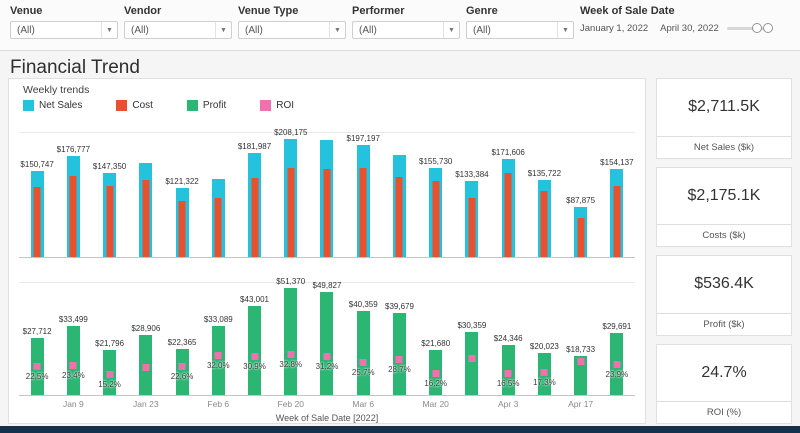 Image resolution: width=800 pixels, height=433 pixels. What do you see at coordinates (134, 105) in the screenshot?
I see `legend-item-cost: Cost` at bounding box center [134, 105].